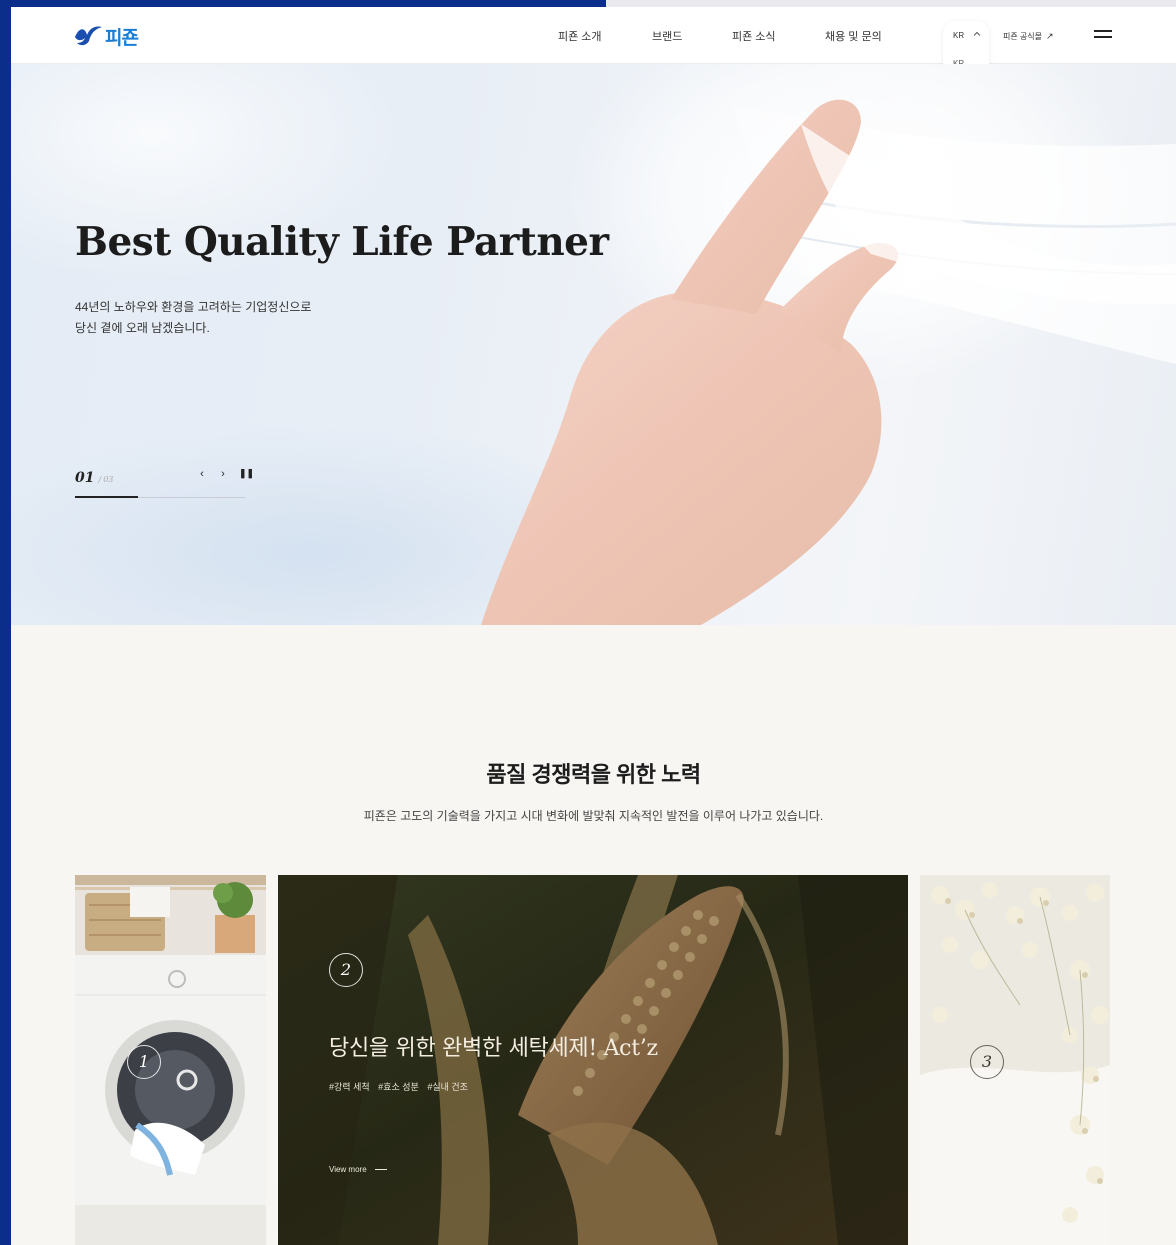 The image size is (1176, 1245). I want to click on slide-total: 03, so click(108, 479).